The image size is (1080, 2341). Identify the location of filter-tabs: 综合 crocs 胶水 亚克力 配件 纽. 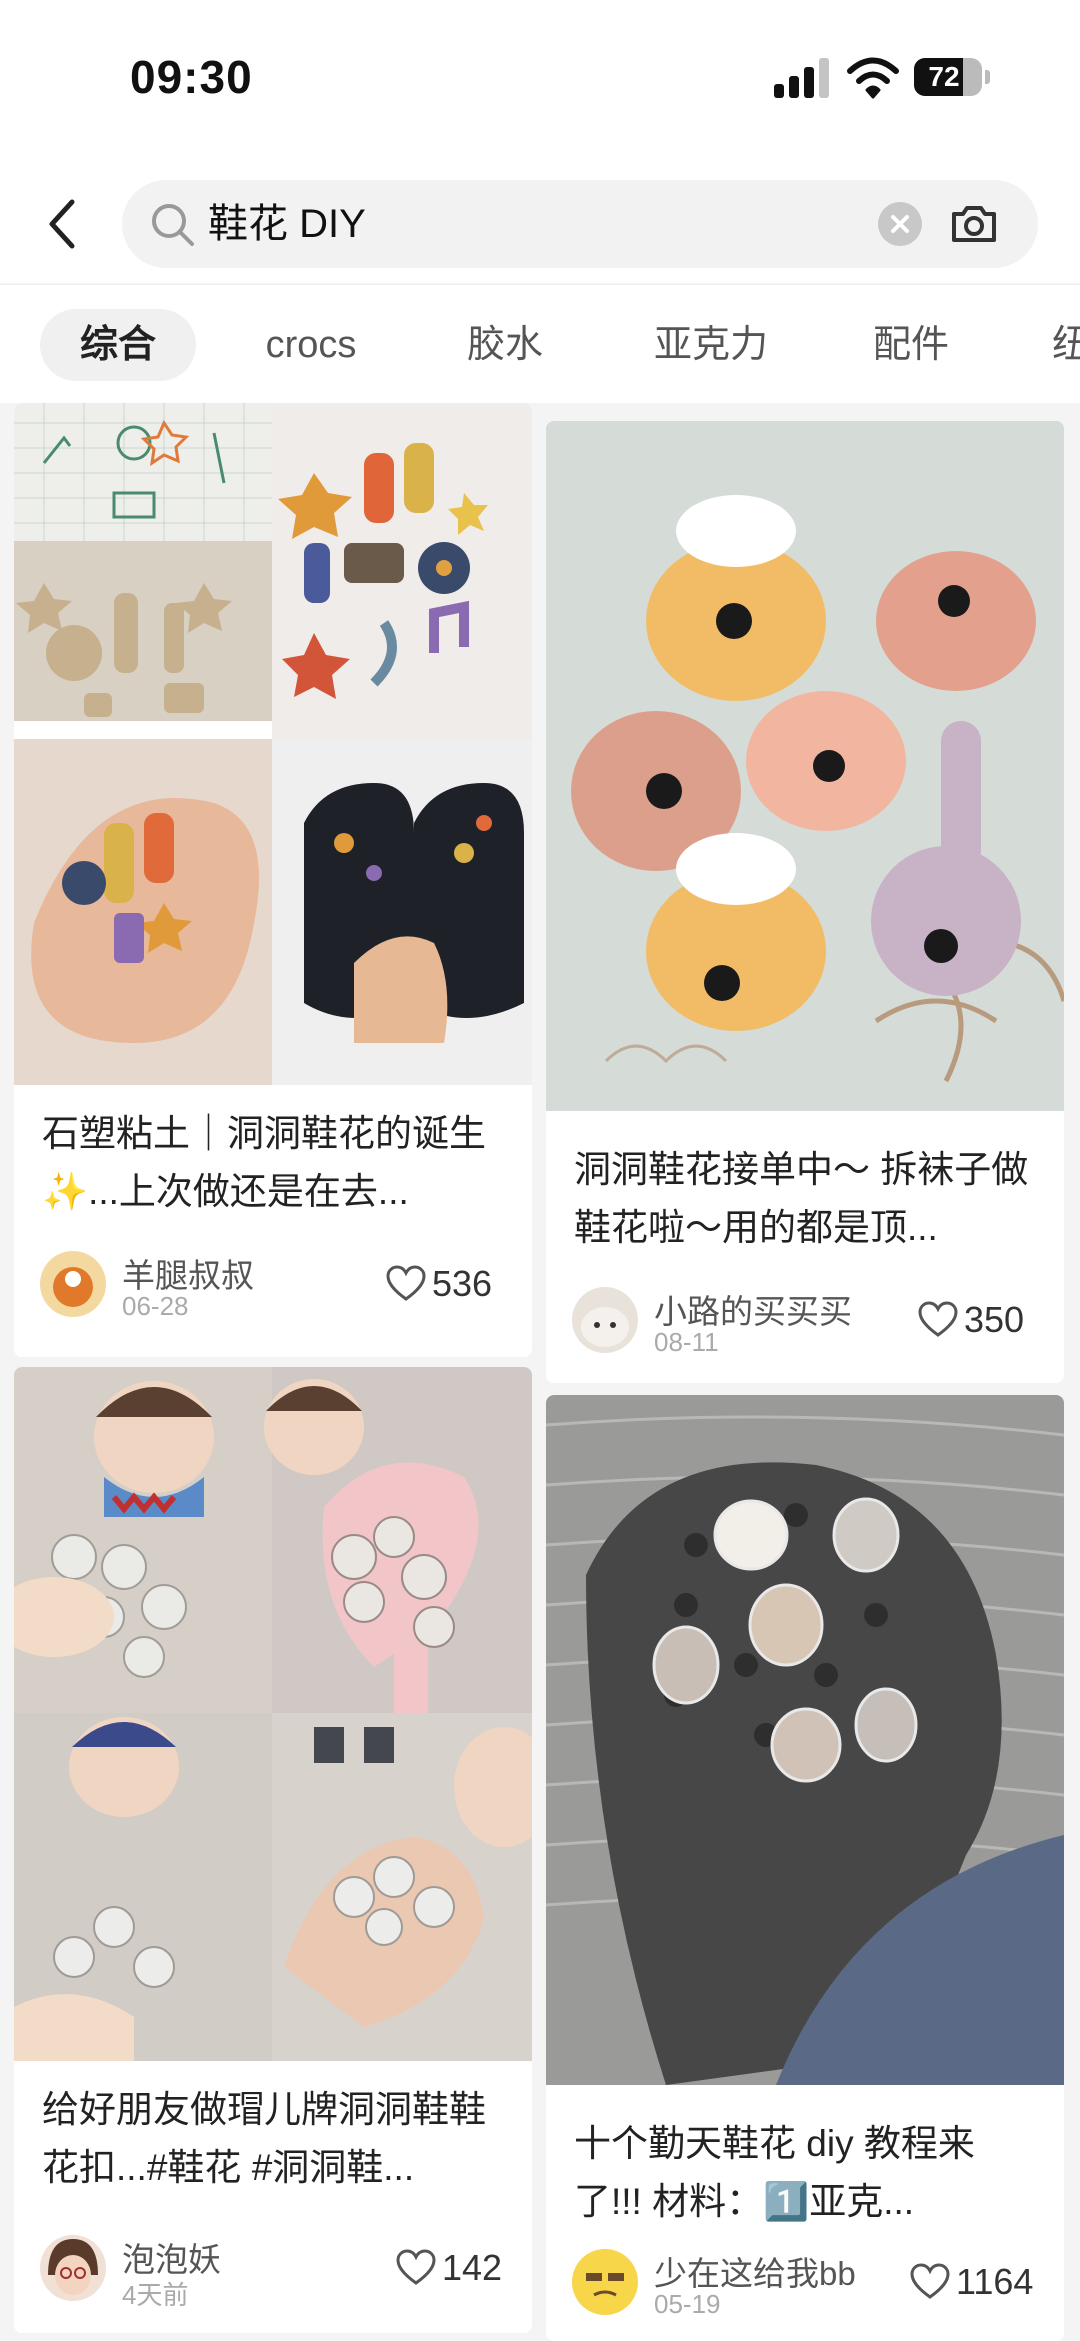
(540, 343).